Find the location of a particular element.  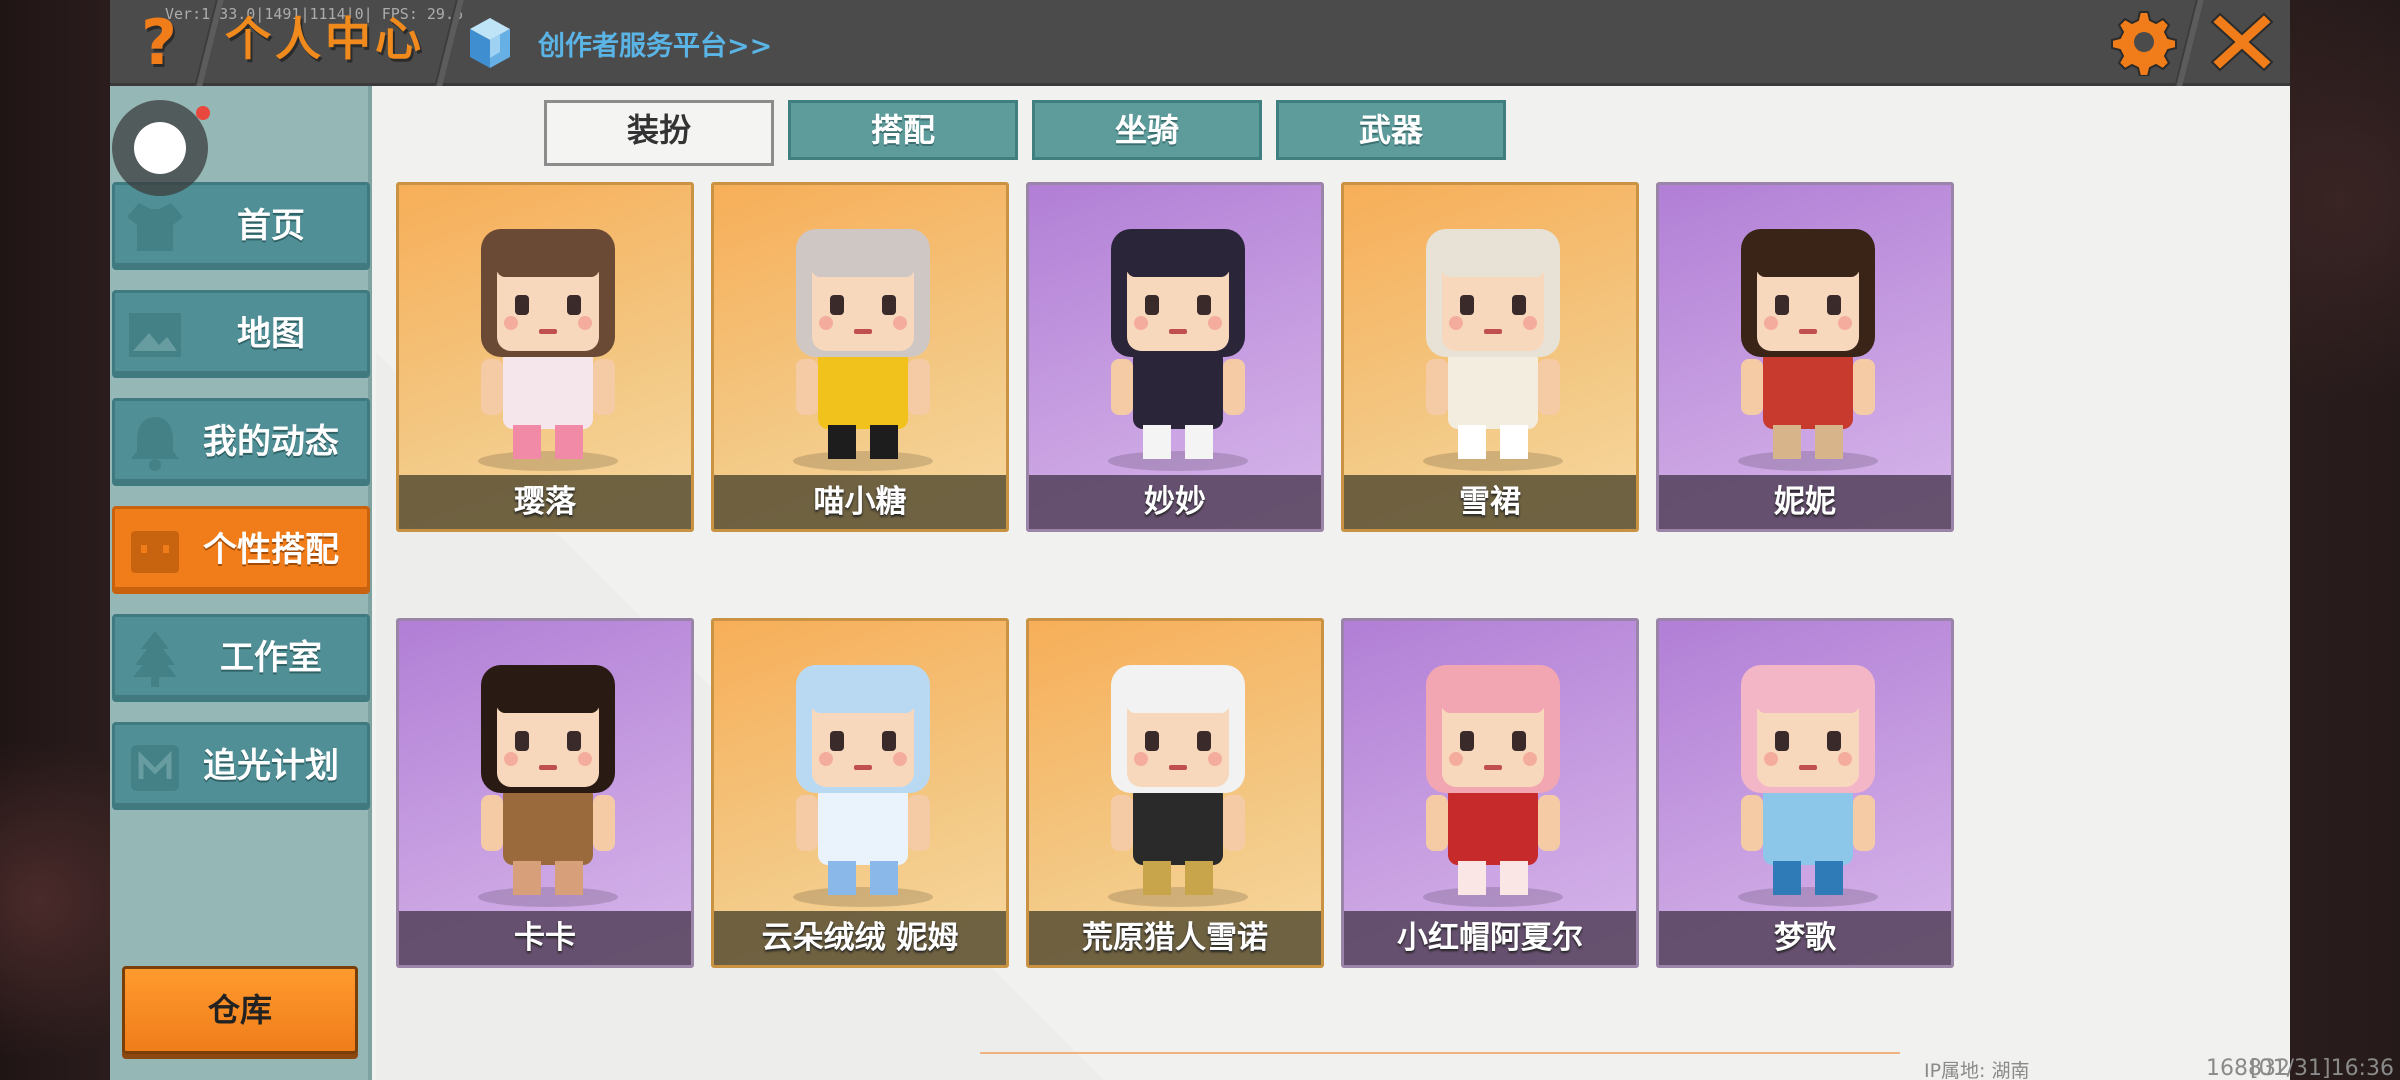

sidebar-item-label: 个性搭配 is located at coordinates (271, 550).